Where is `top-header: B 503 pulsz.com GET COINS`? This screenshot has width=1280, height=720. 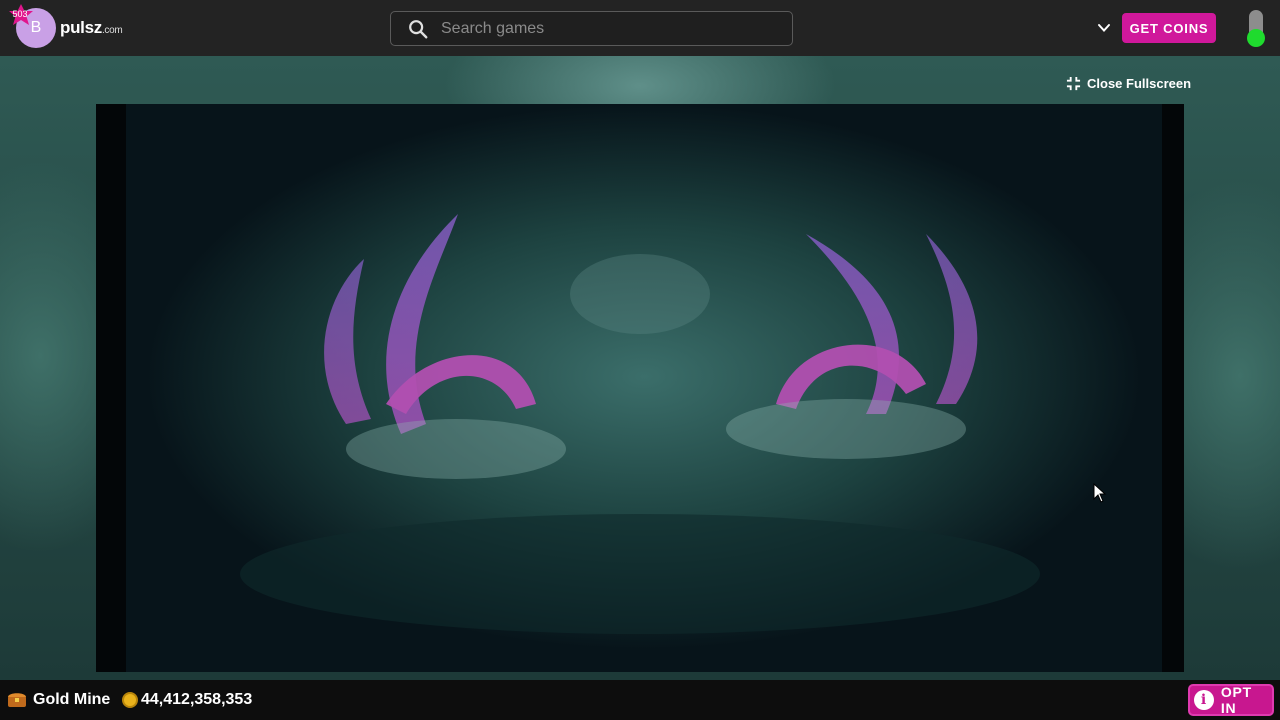
top-header: B 503 pulsz.com GET COINS is located at coordinates (640, 28).